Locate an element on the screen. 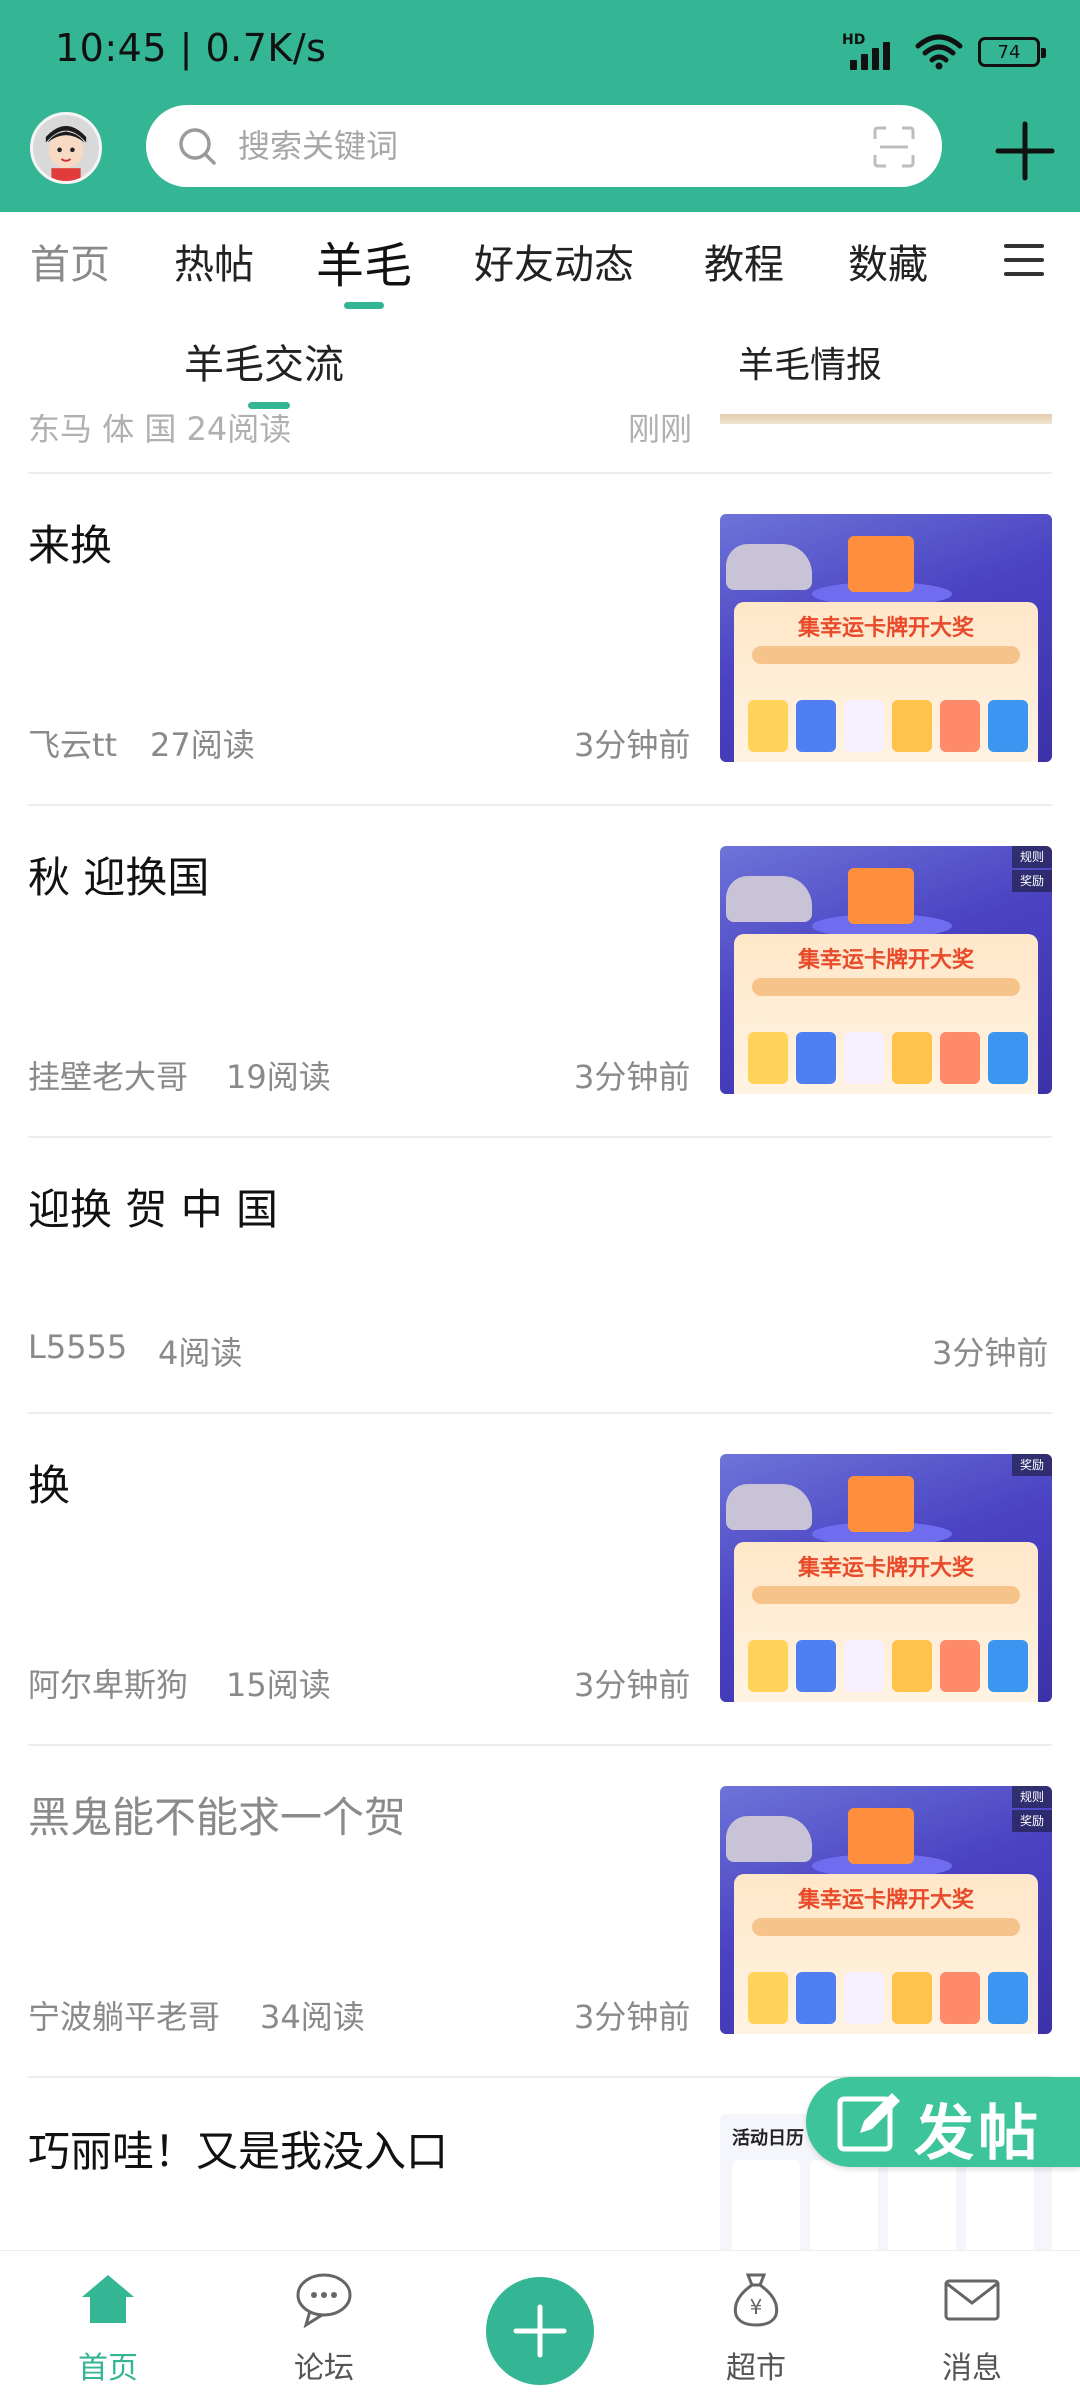 The width and height of the screenshot is (1080, 2400). list-item: 东马 体 国 24阅读 刚刚 is located at coordinates (540, 444).